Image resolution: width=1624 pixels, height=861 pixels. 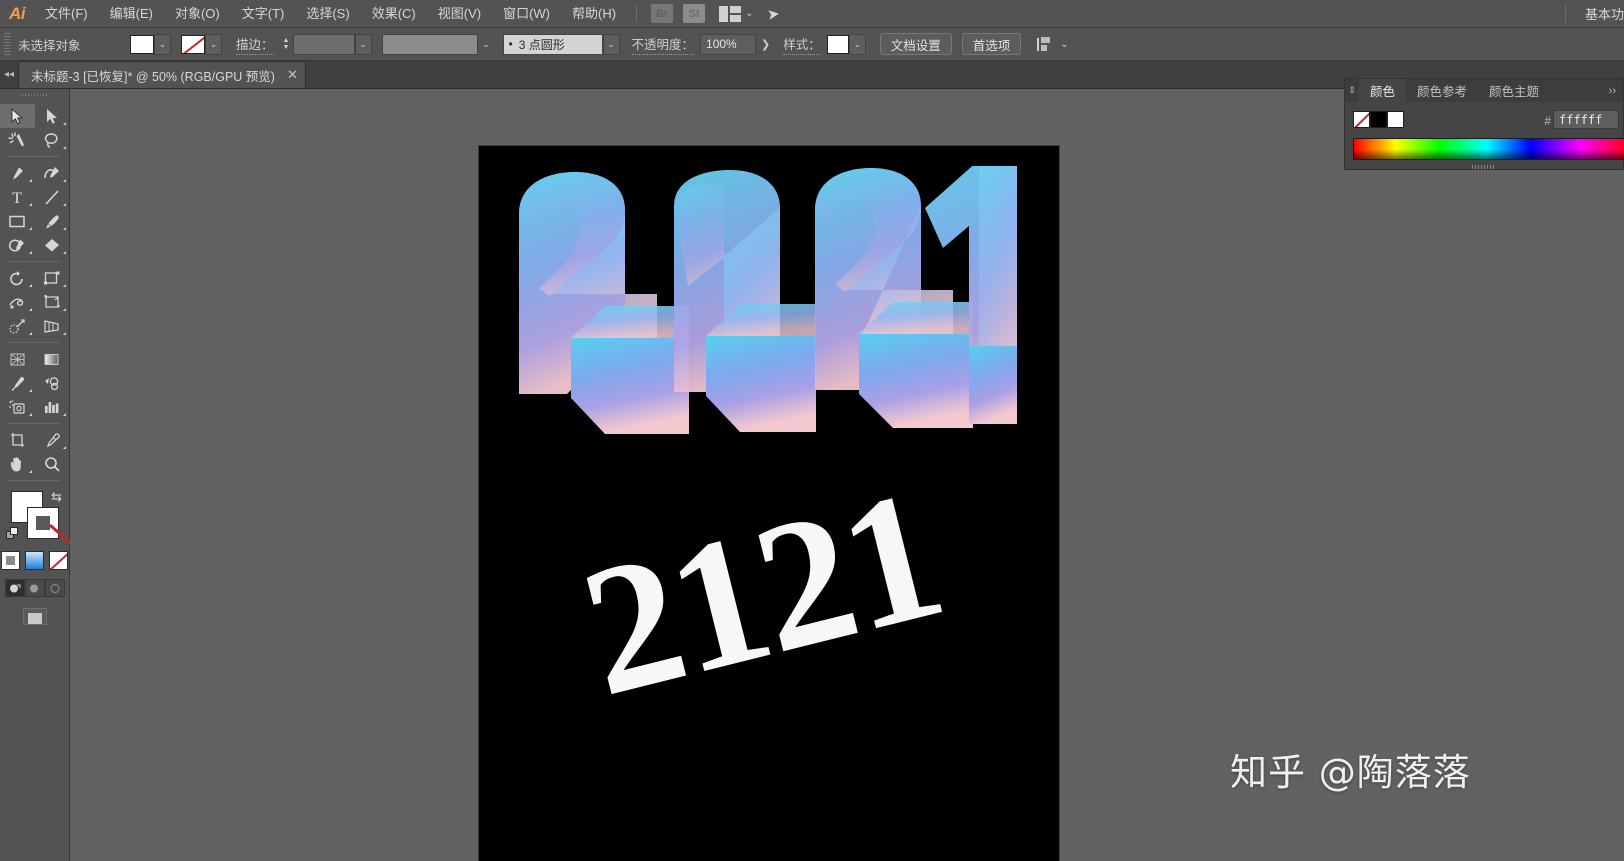 I want to click on perspective-grid-tool, so click(x=52, y=326).